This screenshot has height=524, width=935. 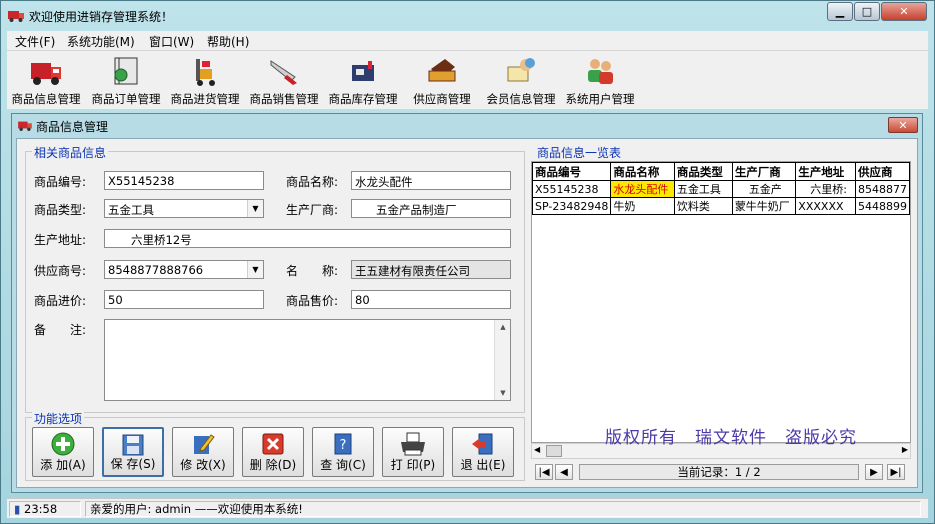 What do you see at coordinates (17, 509) in the screenshot?
I see `battery-icon: ▮` at bounding box center [17, 509].